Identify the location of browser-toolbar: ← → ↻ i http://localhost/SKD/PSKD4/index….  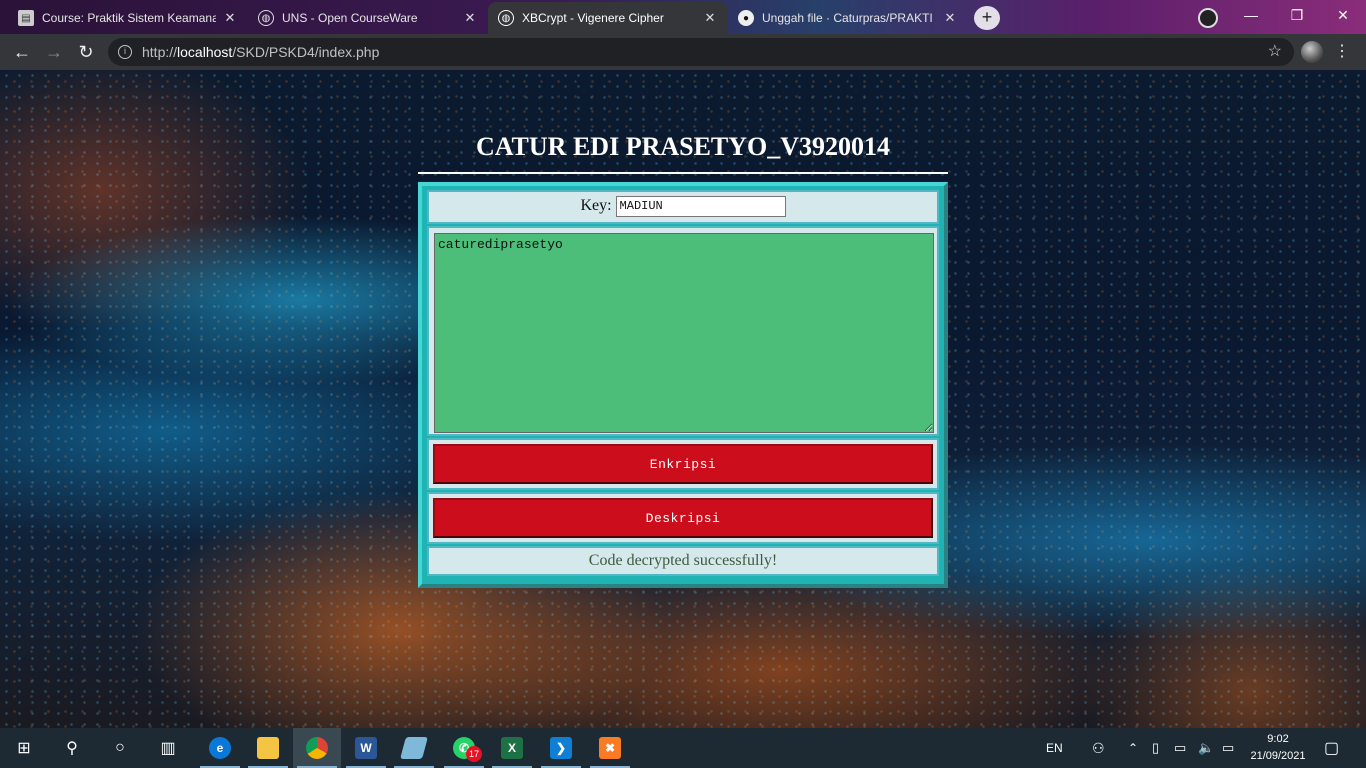
(683, 52).